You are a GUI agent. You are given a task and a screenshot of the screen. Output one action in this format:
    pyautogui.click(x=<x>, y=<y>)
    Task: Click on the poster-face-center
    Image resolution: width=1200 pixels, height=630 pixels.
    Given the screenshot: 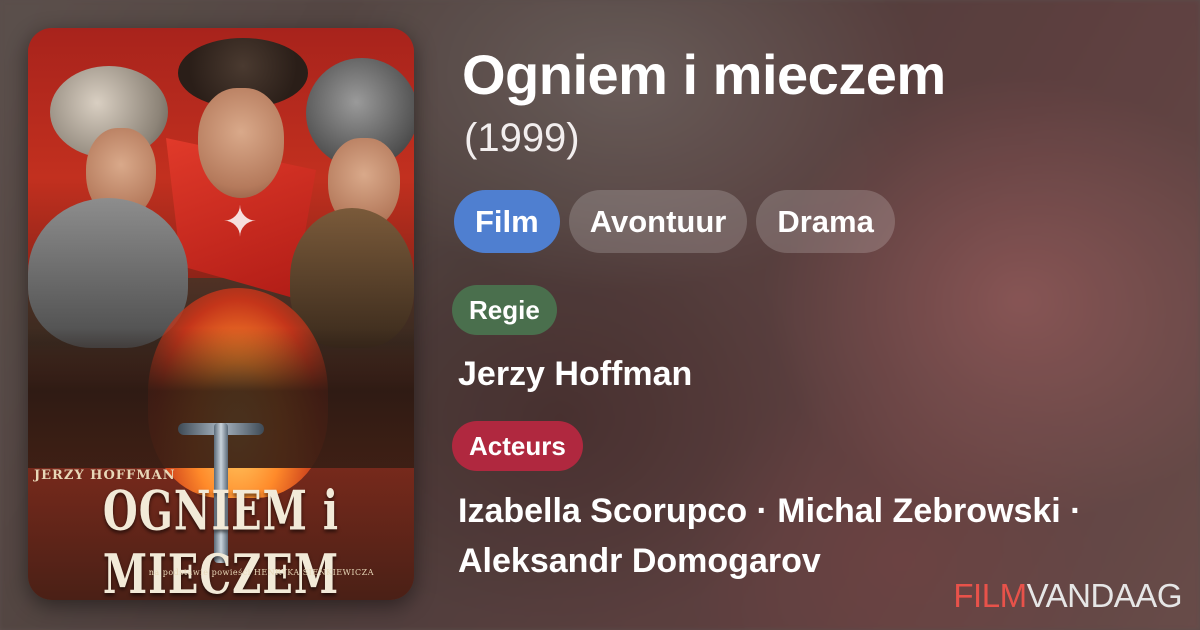 What is the action you would take?
    pyautogui.click(x=241, y=143)
    